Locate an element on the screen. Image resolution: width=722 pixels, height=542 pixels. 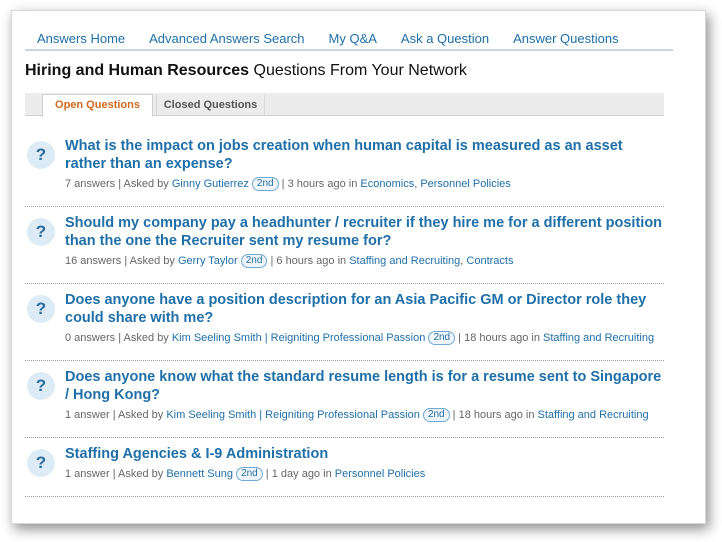
category-link: Contracts is located at coordinates (489, 261).